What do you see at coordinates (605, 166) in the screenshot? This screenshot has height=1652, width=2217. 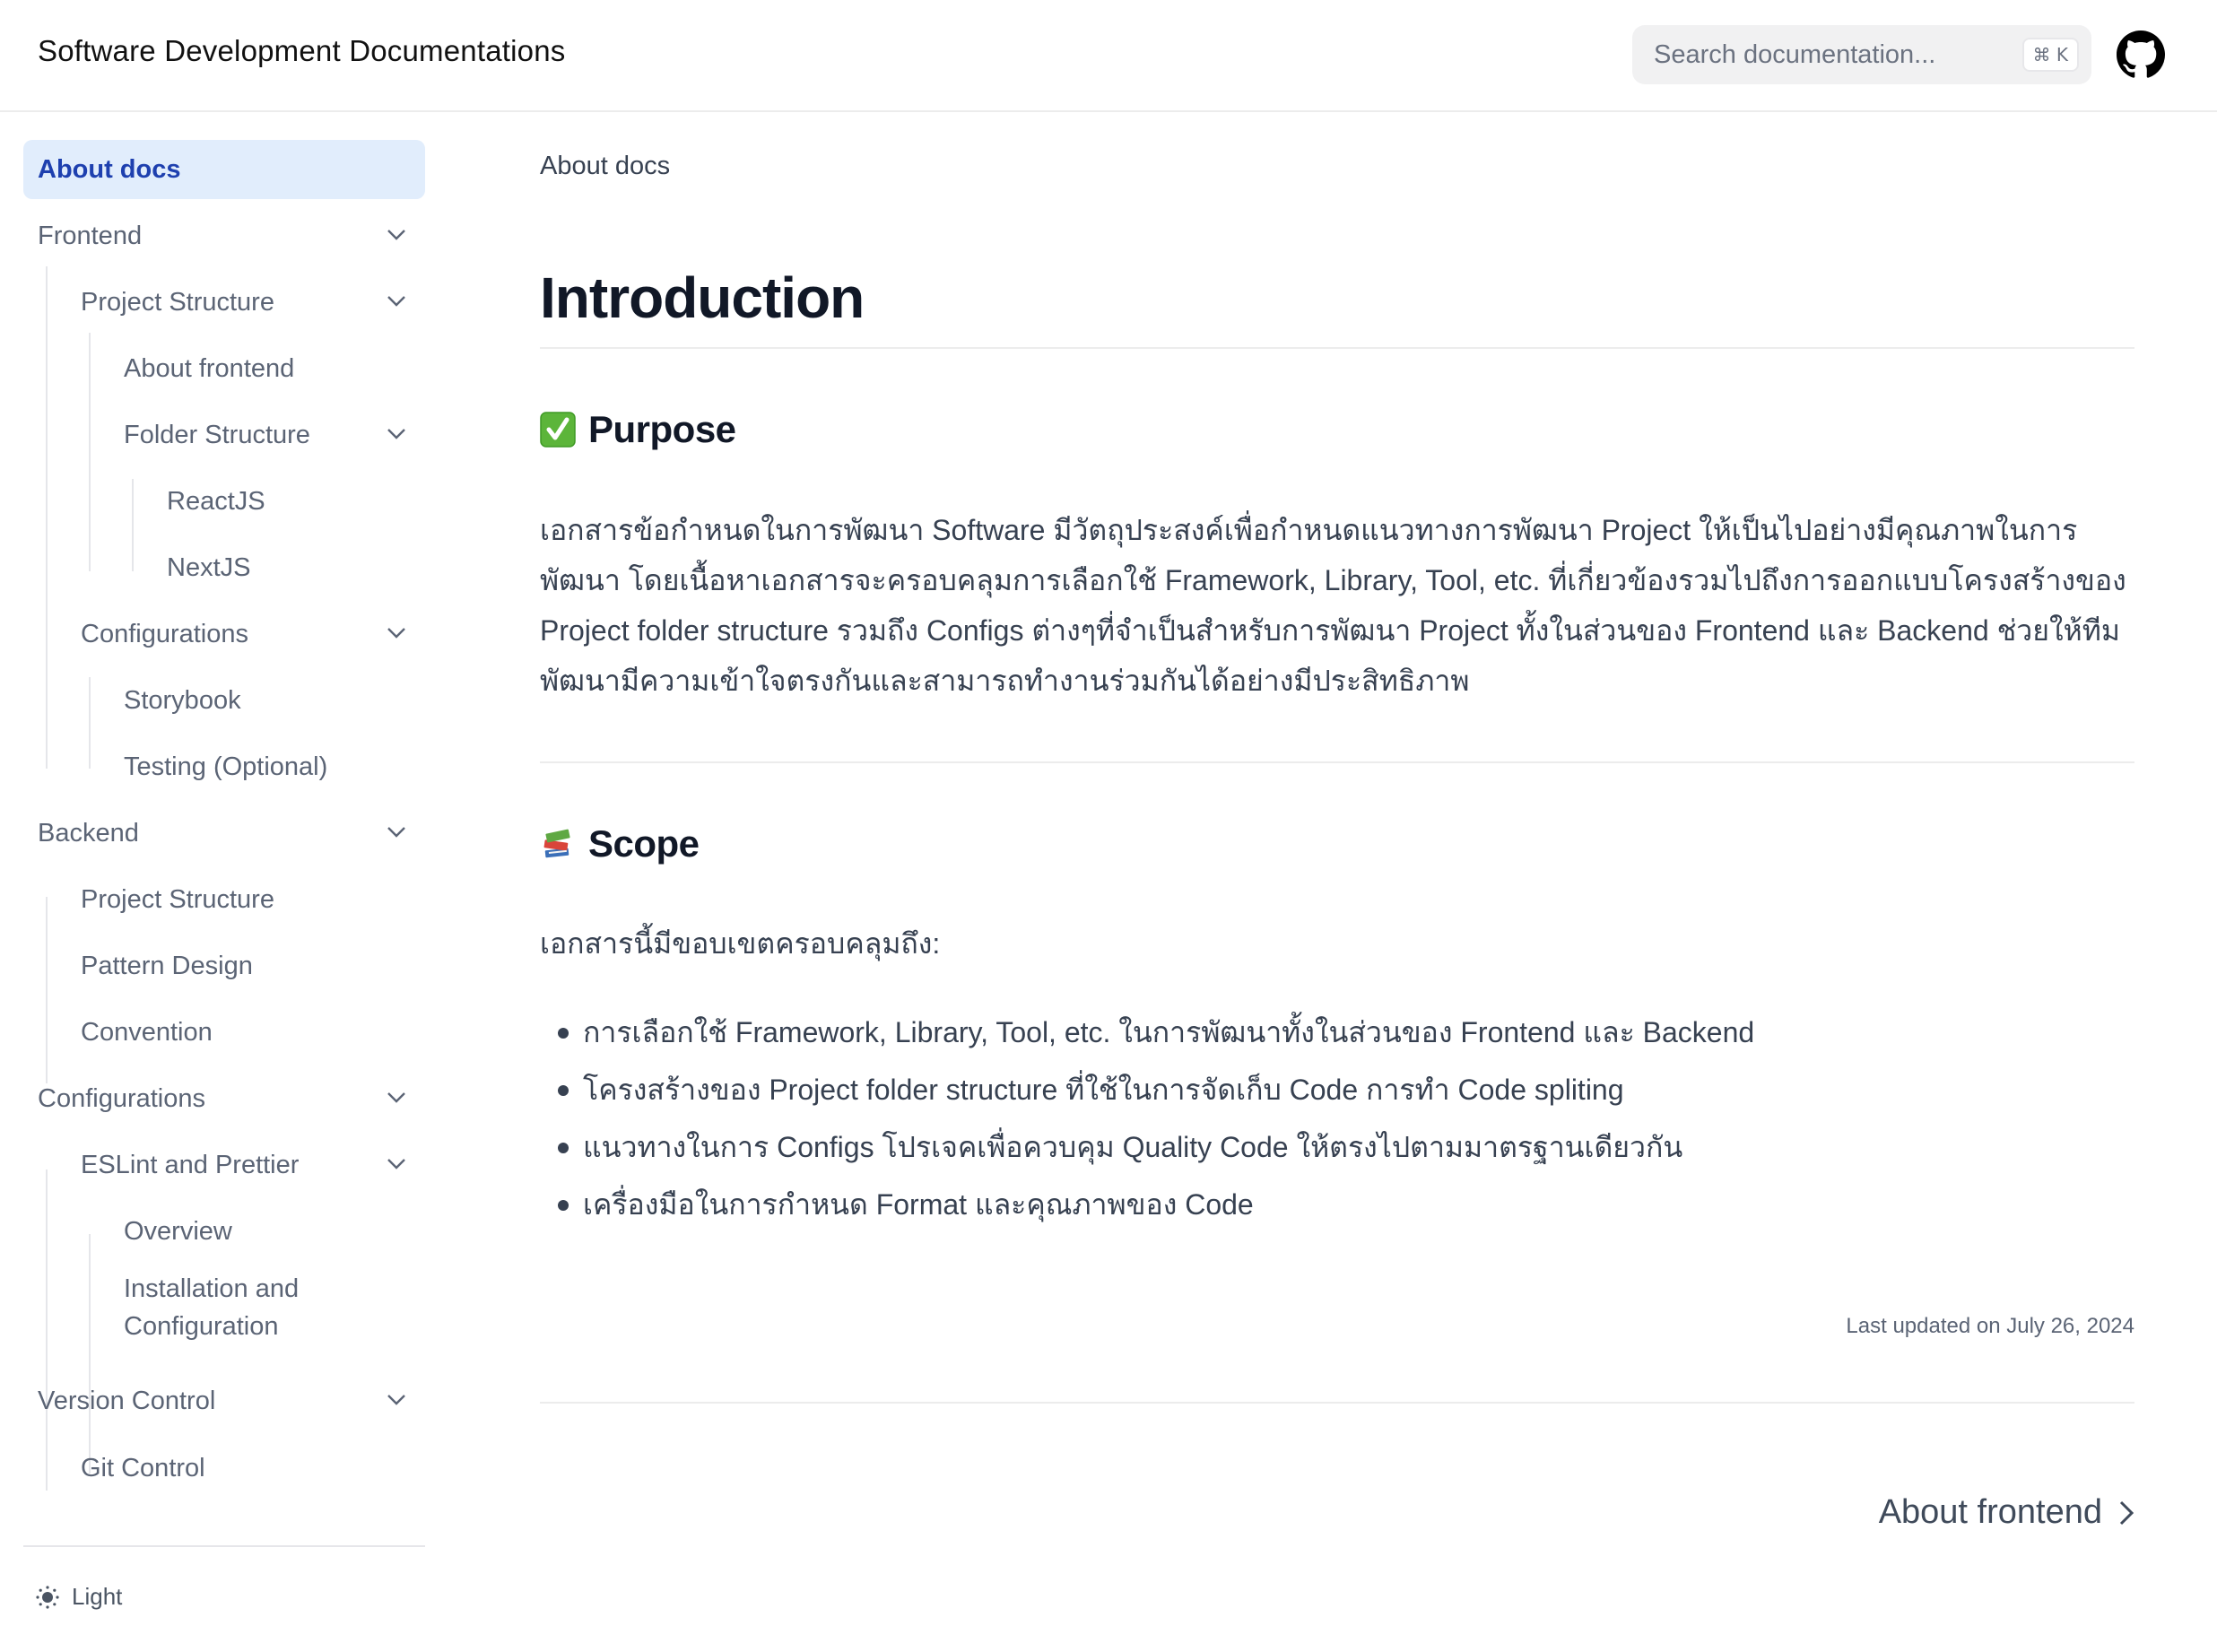 I see `breadcrumb: About docs` at bounding box center [605, 166].